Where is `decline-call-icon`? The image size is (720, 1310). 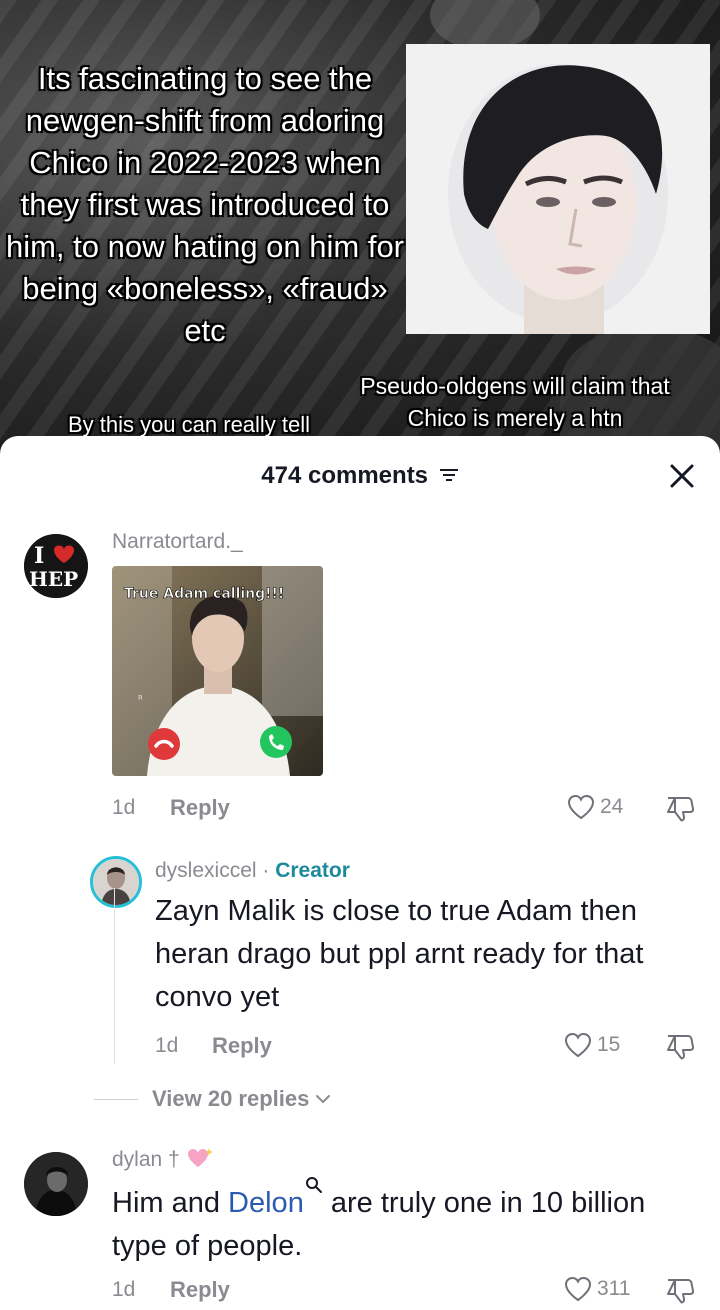
decline-call-icon is located at coordinates (164, 744).